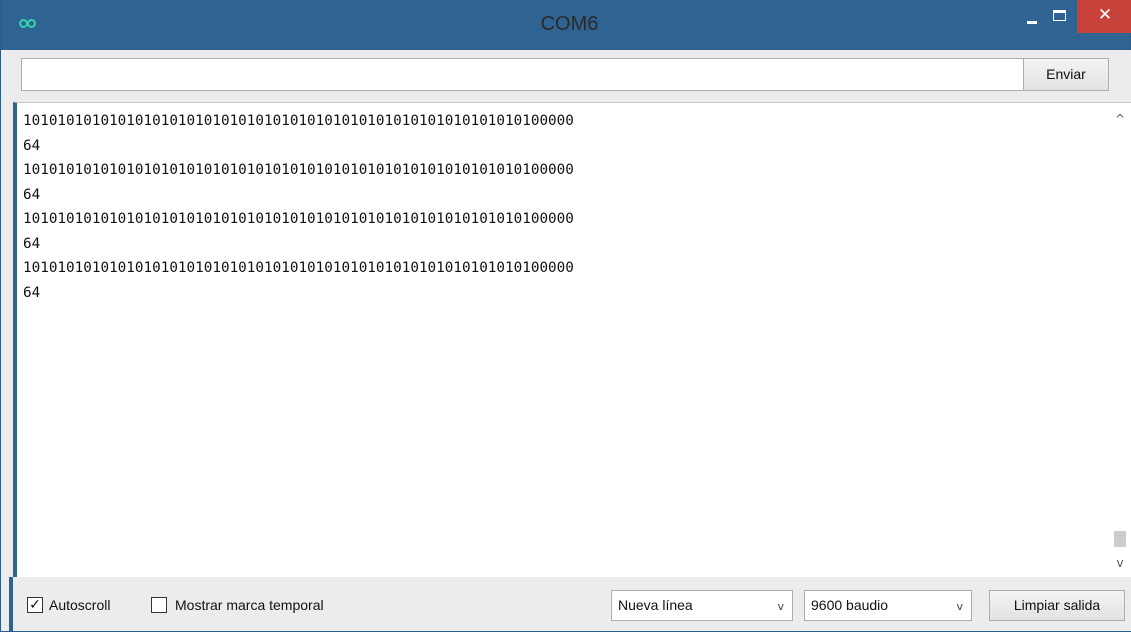 The height and width of the screenshot is (632, 1131). I want to click on vertical-scrollbar: ^ v, so click(1120, 340).